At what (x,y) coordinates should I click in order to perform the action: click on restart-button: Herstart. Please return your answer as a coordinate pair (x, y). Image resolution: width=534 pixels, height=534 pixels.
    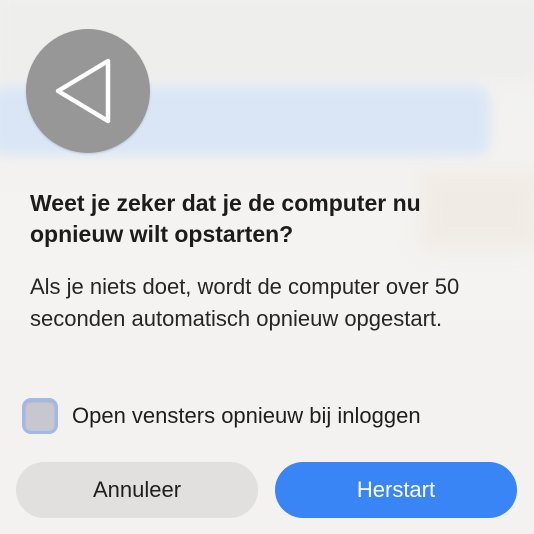
    Looking at the image, I should click on (396, 490).